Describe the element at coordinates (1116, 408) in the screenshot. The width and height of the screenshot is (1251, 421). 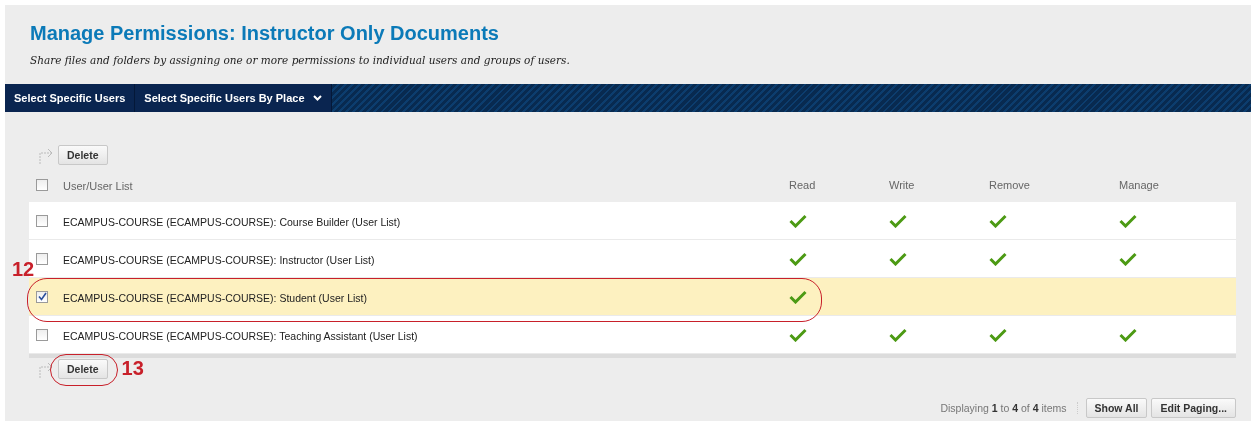
I see `show-all-button: Show All` at that location.